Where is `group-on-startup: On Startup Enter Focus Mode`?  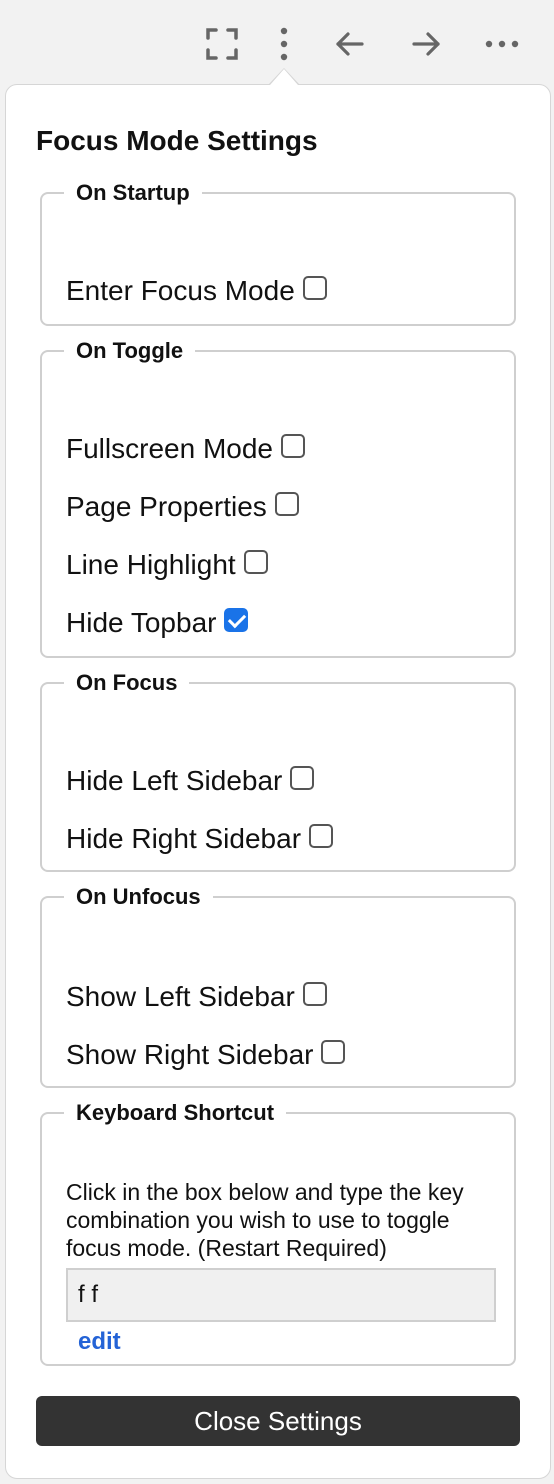
group-on-startup: On Startup Enter Focus Mode is located at coordinates (278, 253).